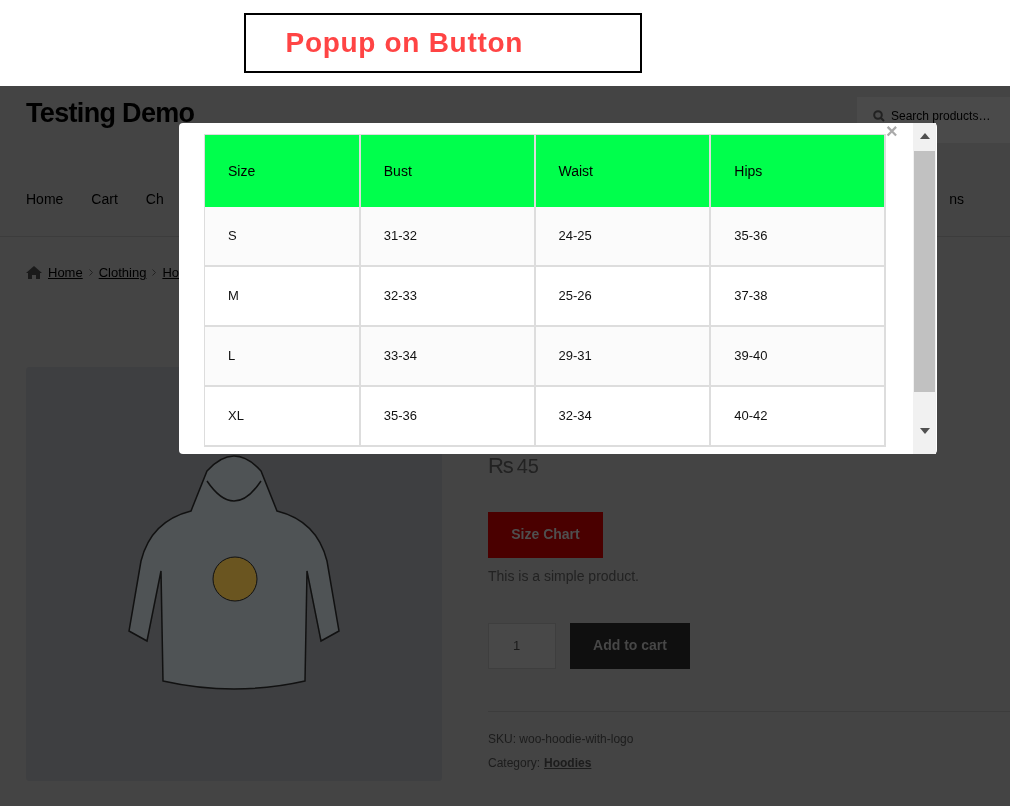 The image size is (1010, 806). Describe the element at coordinates (798, 170) in the screenshot. I see `table-header-cell: Hips` at that location.